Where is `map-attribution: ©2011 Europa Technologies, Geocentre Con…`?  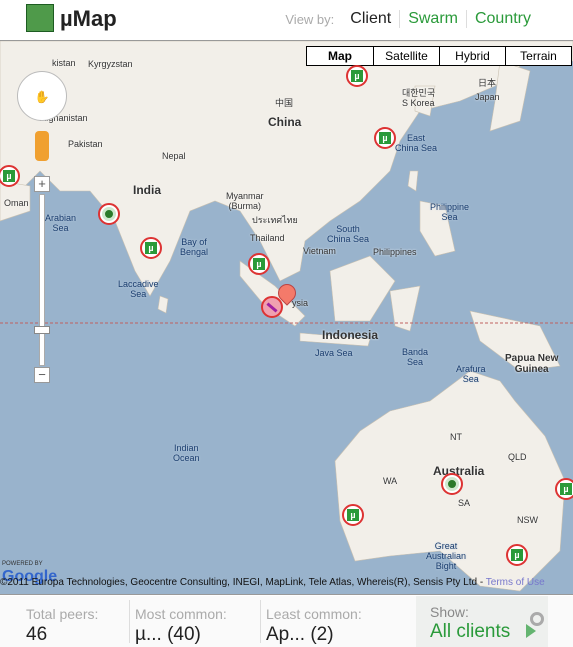 map-attribution: ©2011 Europa Technologies, Geocentre Con… is located at coordinates (272, 582).